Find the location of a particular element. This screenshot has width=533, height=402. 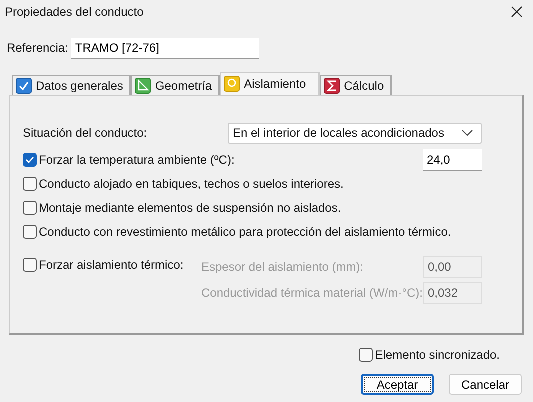

chevron-down-icon is located at coordinates (467, 133).